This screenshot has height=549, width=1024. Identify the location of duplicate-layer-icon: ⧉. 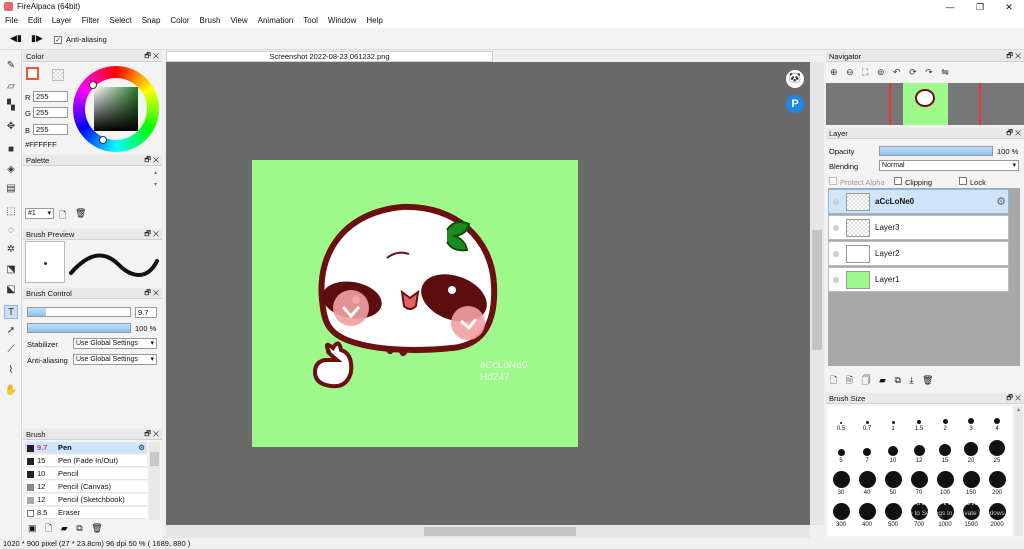
(897, 380).